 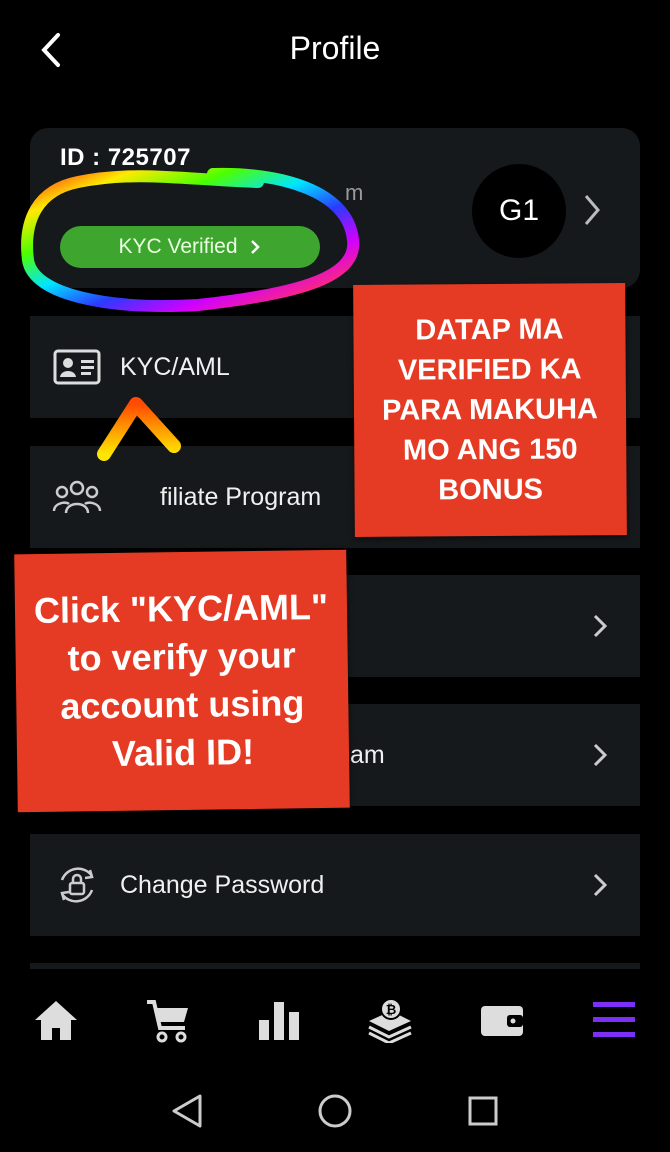 What do you see at coordinates (519, 211) in the screenshot?
I see `avatar: G1` at bounding box center [519, 211].